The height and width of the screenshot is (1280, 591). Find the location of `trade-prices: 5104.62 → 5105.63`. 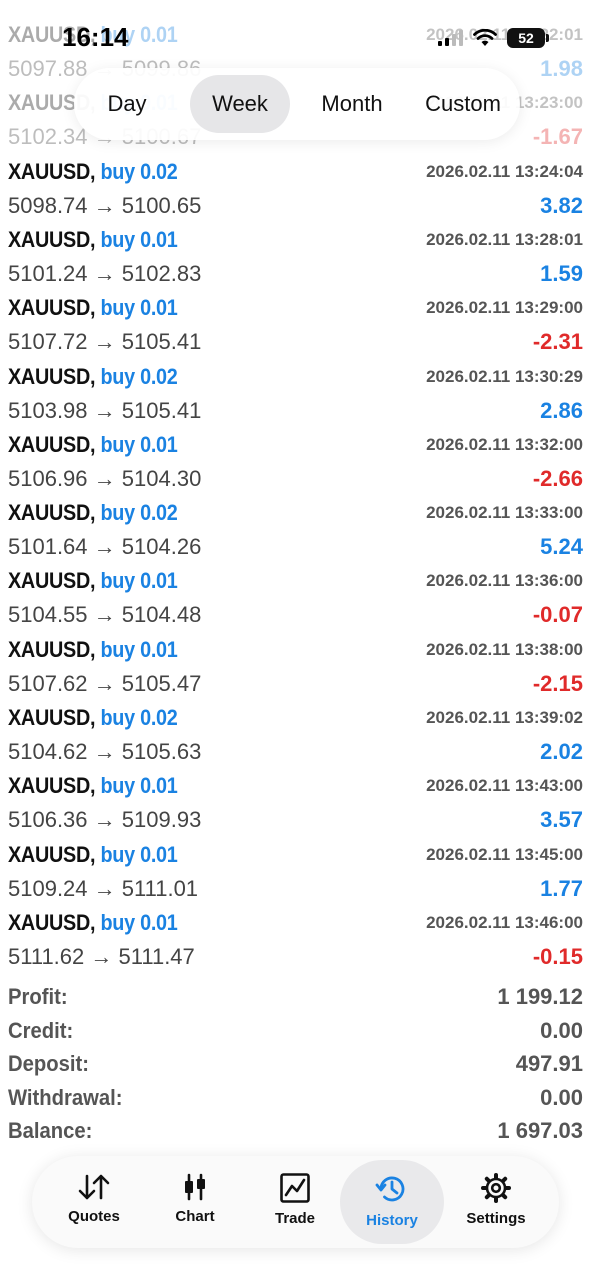

trade-prices: 5104.62 → 5105.63 is located at coordinates (104, 752).